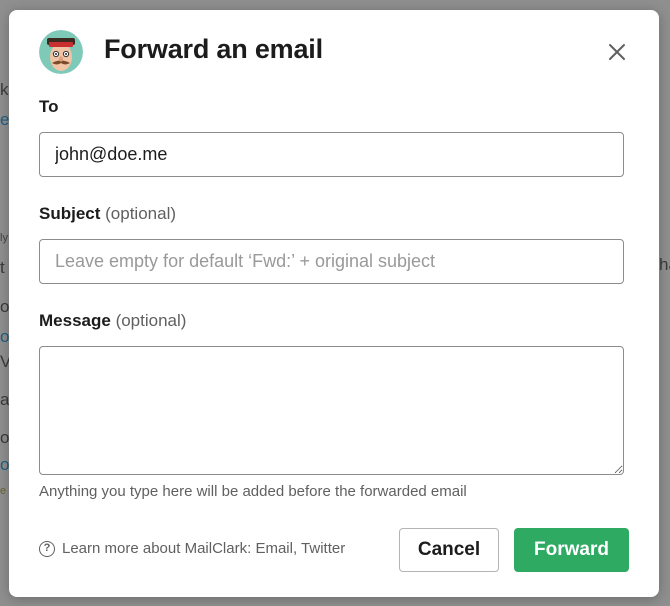  I want to click on close-icon, so click(617, 52).